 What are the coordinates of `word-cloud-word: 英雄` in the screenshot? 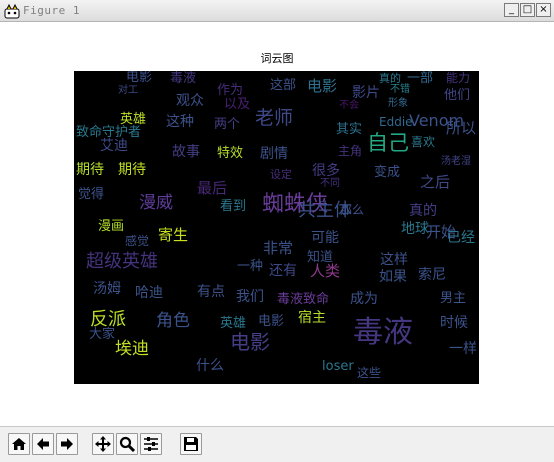 It's located at (233, 323).